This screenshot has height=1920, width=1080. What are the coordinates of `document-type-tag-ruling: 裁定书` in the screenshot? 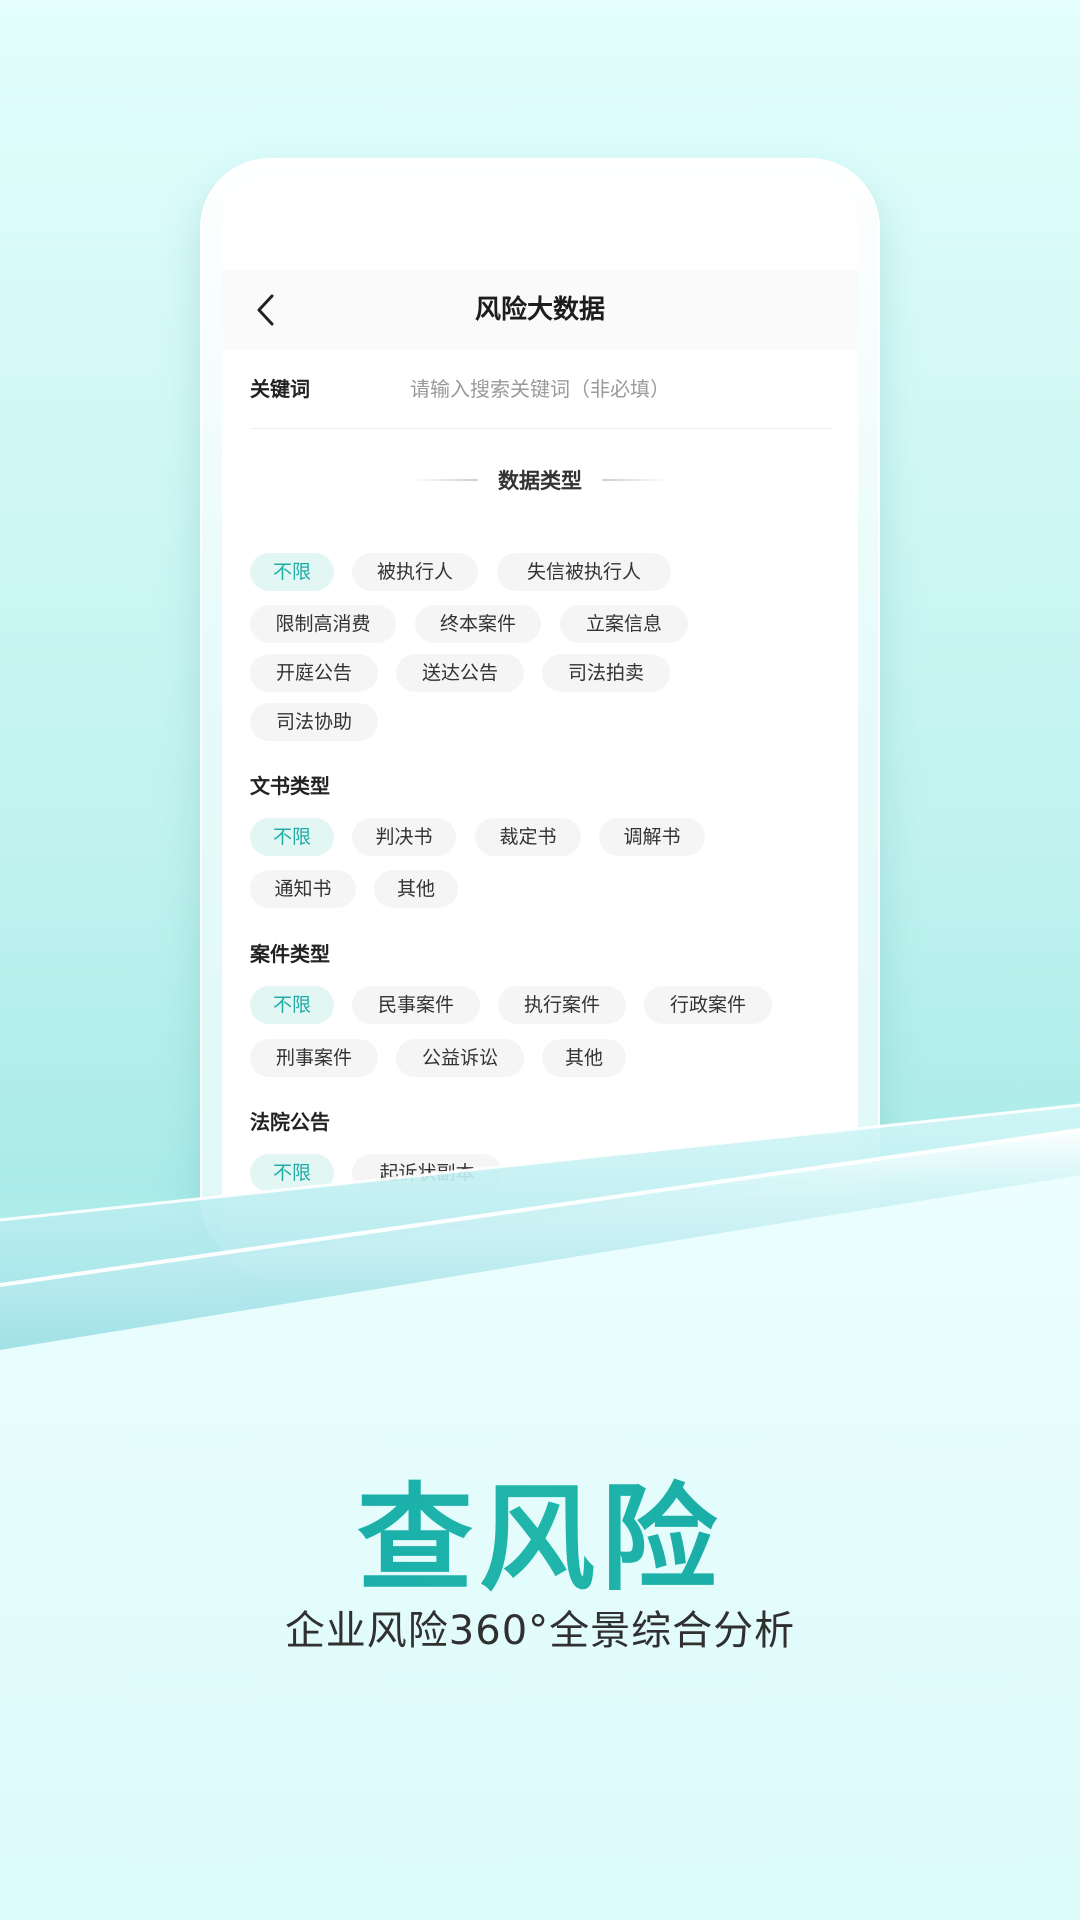 It's located at (528, 837).